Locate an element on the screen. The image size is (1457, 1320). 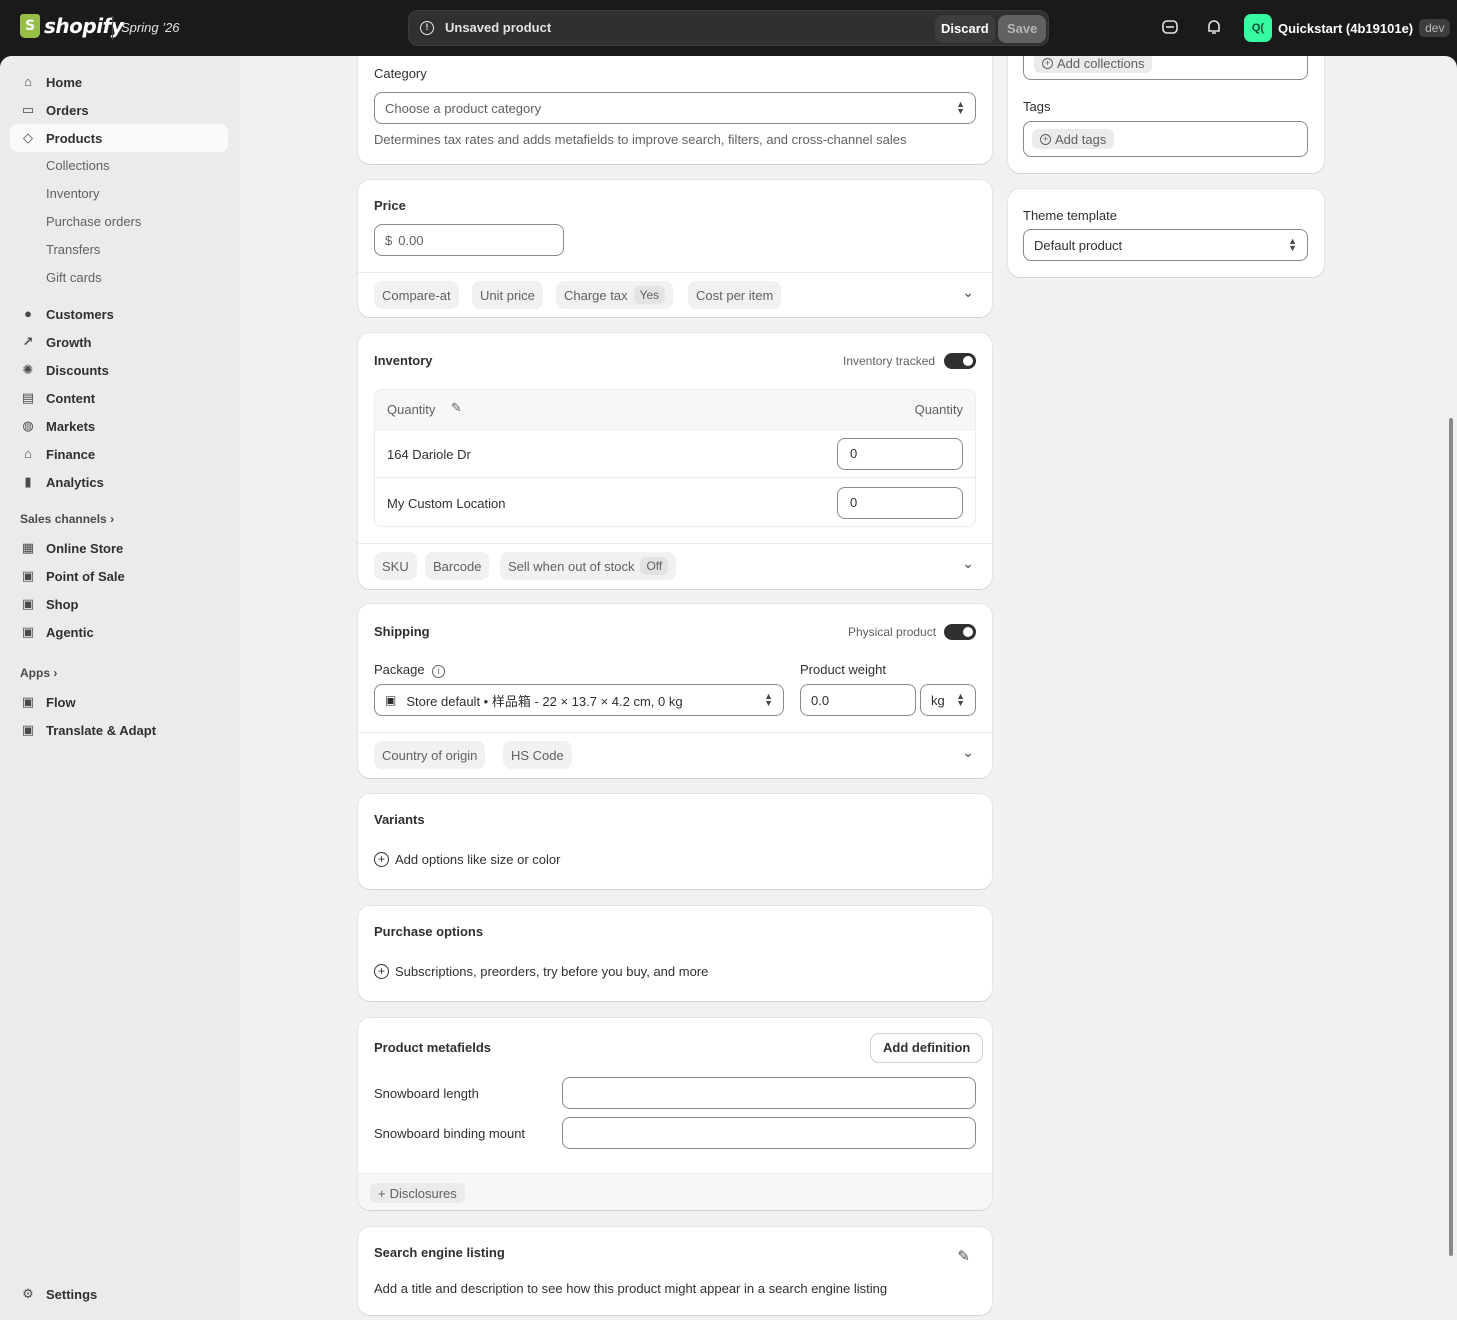
snowboard-length-input is located at coordinates (769, 1093).